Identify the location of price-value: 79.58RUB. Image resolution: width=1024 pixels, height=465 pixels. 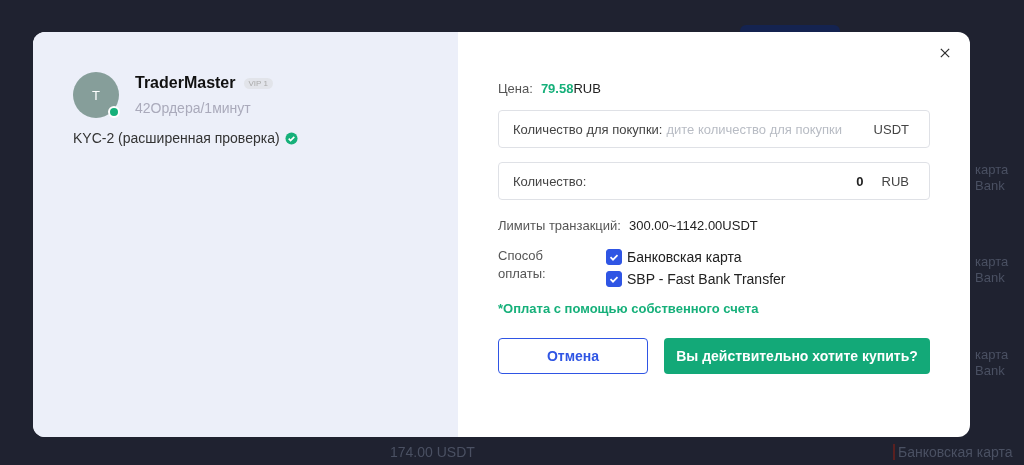
(570, 88).